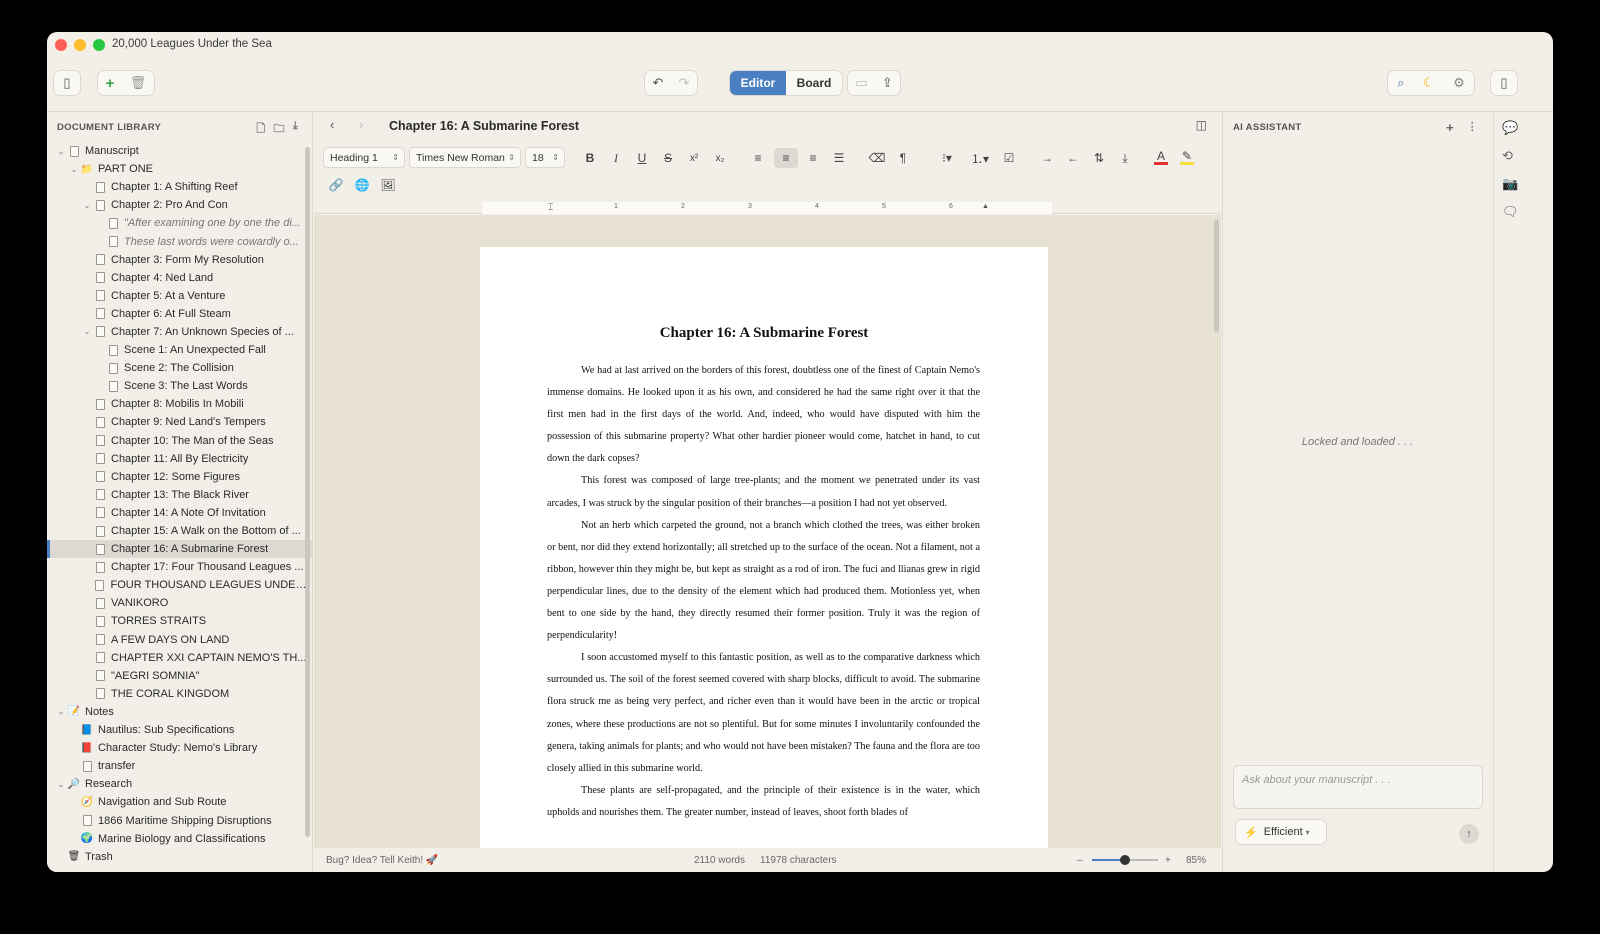  What do you see at coordinates (179, 404) in the screenshot?
I see `tree-item: Chapter 8: Mobilis In Mobili` at bounding box center [179, 404].